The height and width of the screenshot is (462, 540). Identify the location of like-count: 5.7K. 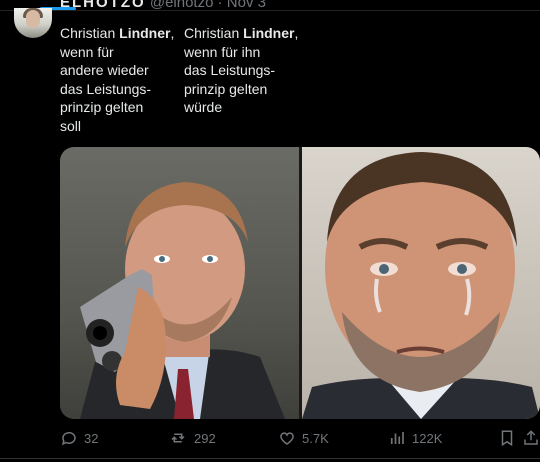
(315, 438).